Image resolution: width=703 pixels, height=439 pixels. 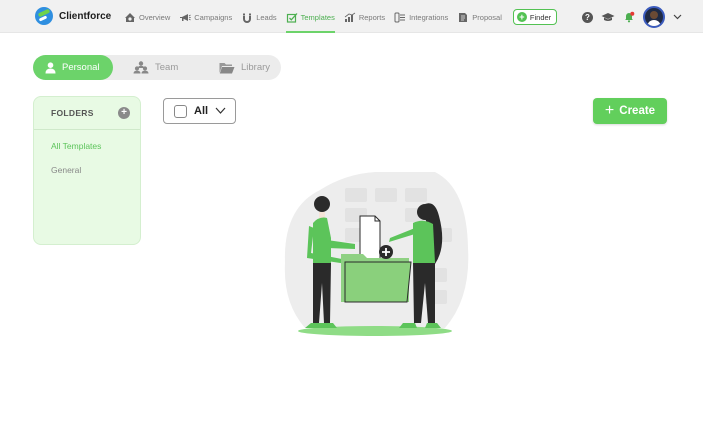 I want to click on proposal-icon, so click(x=463, y=17).